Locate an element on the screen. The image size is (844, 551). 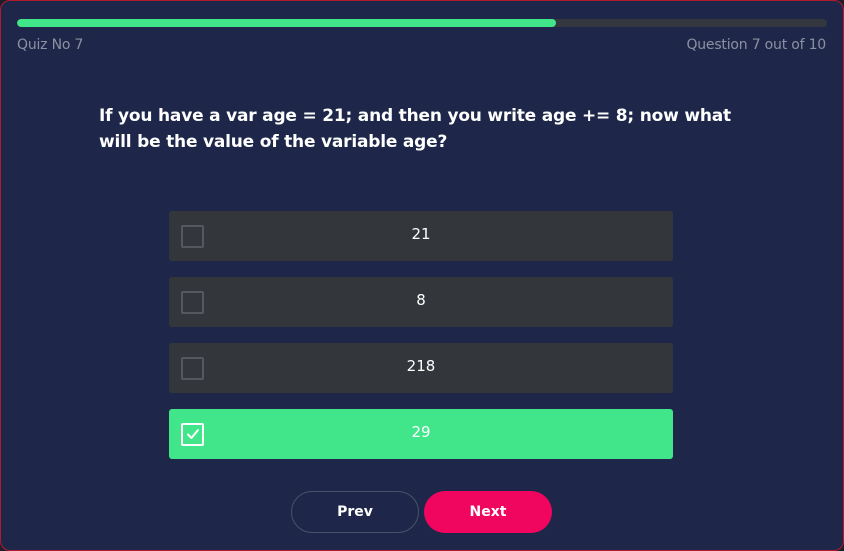
answer-option-label: 218 is located at coordinates (421, 366).